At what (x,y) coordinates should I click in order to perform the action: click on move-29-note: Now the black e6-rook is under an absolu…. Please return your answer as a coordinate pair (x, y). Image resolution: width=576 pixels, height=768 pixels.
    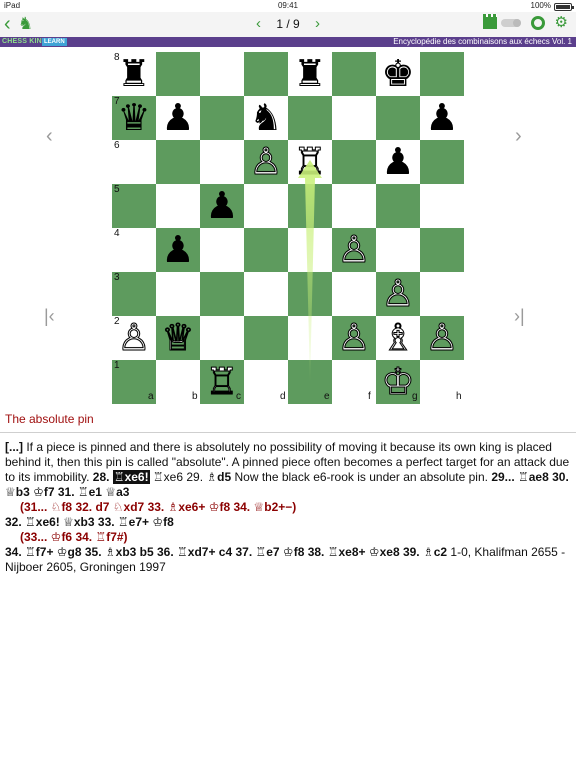
    Looking at the image, I should click on (361, 477).